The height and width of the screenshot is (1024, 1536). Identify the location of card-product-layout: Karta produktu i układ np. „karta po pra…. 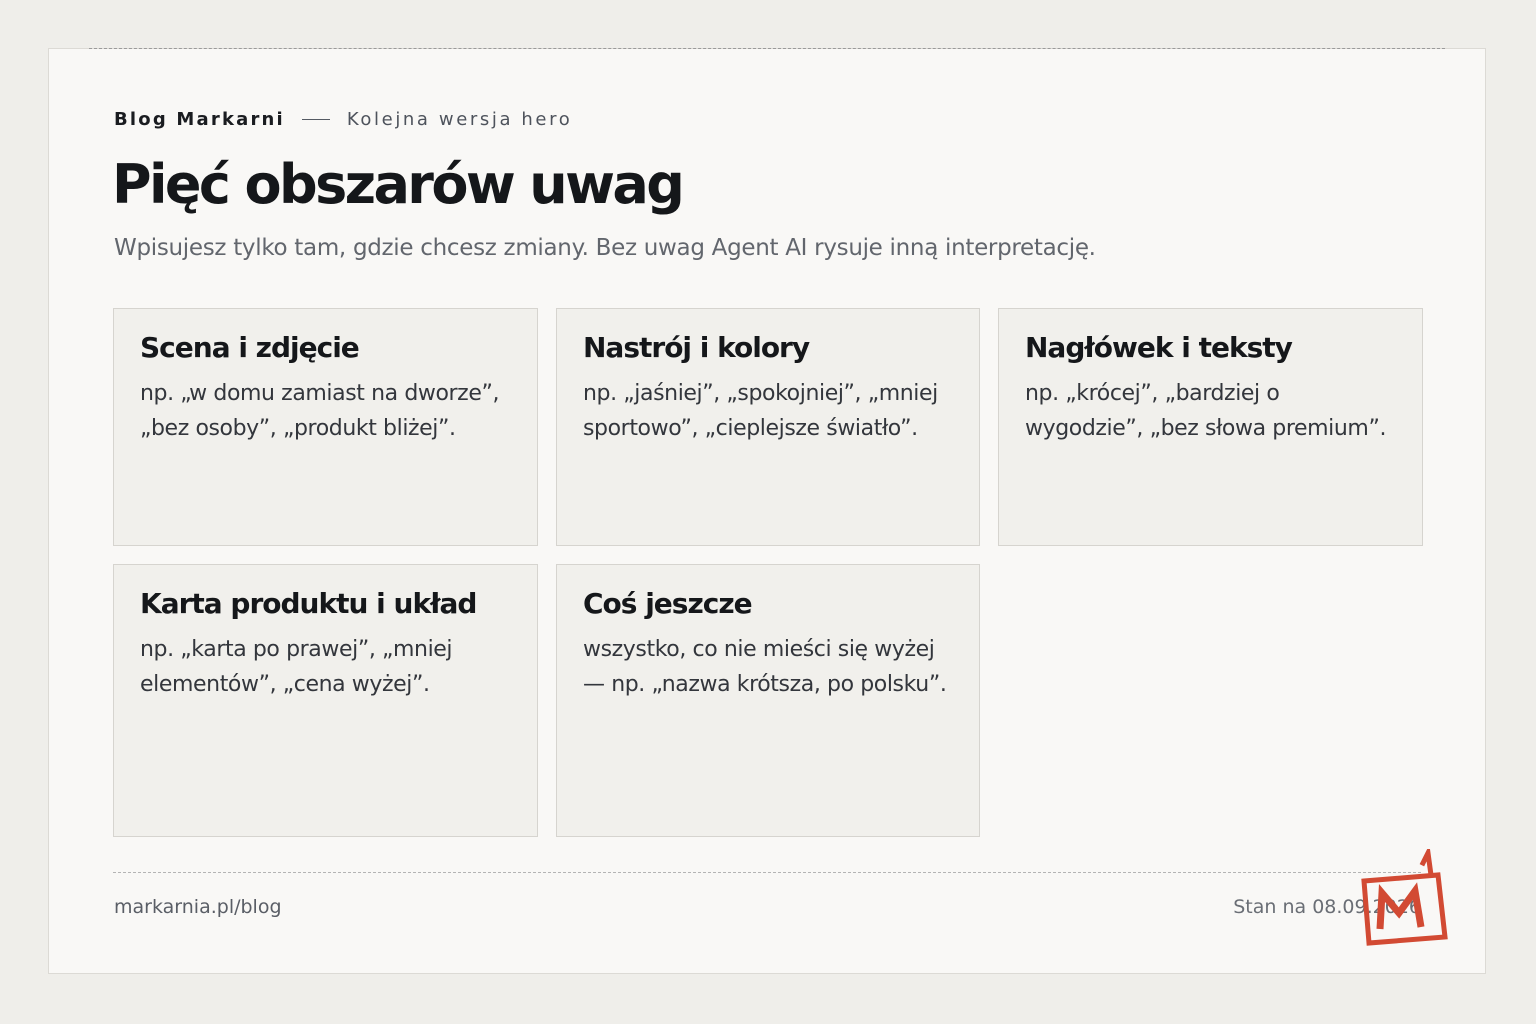
(325, 700).